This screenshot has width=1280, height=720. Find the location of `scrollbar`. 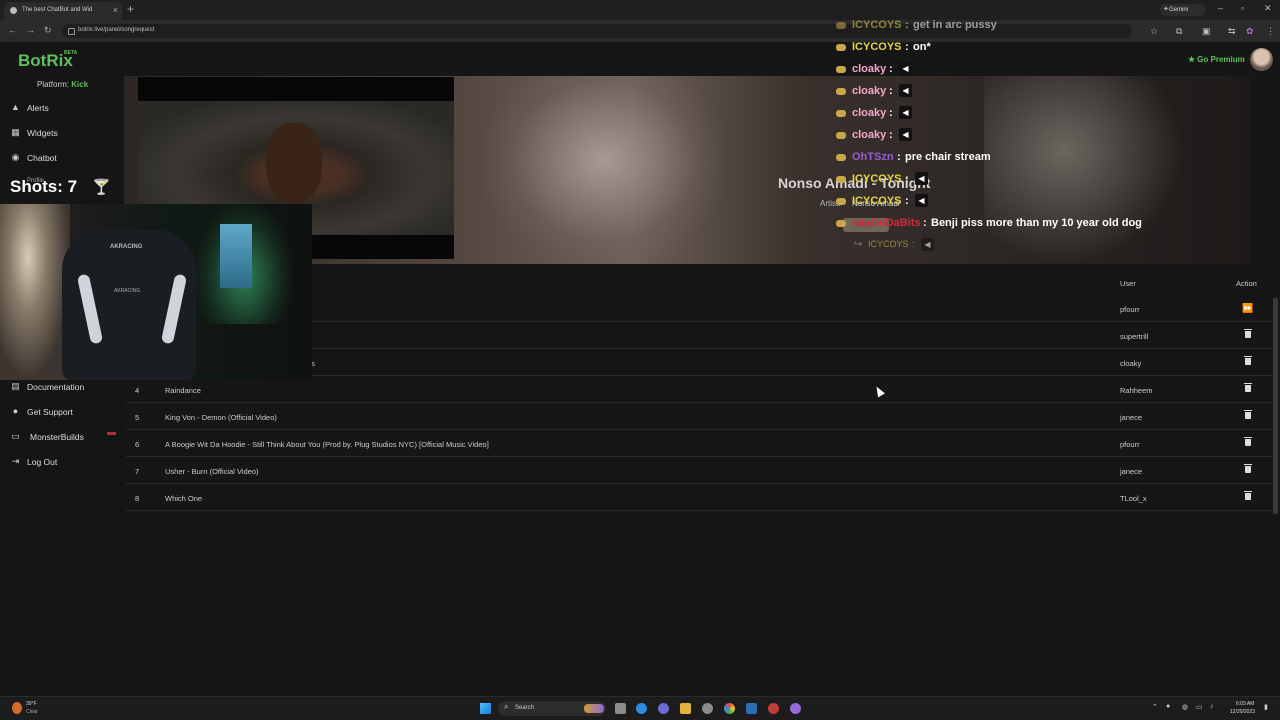

scrollbar is located at coordinates (1275, 406).